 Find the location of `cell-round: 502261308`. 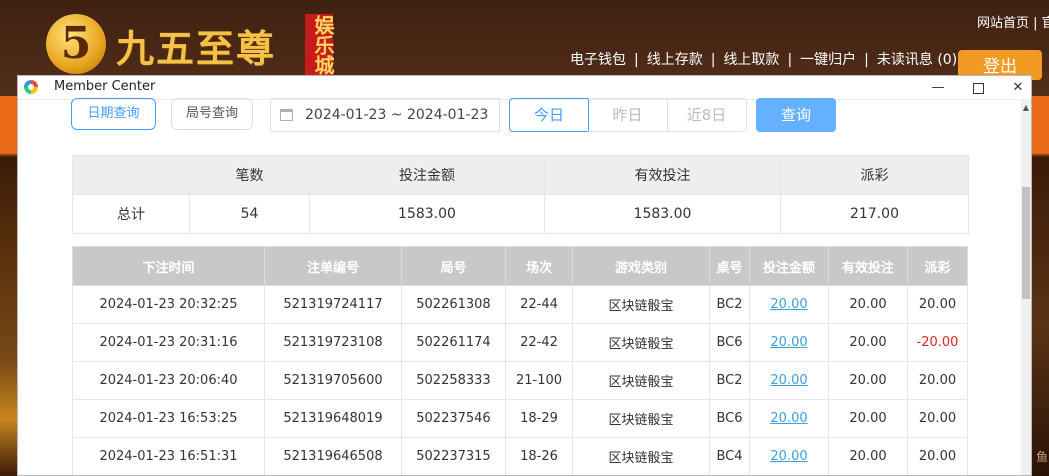

cell-round: 502261308 is located at coordinates (453, 304).